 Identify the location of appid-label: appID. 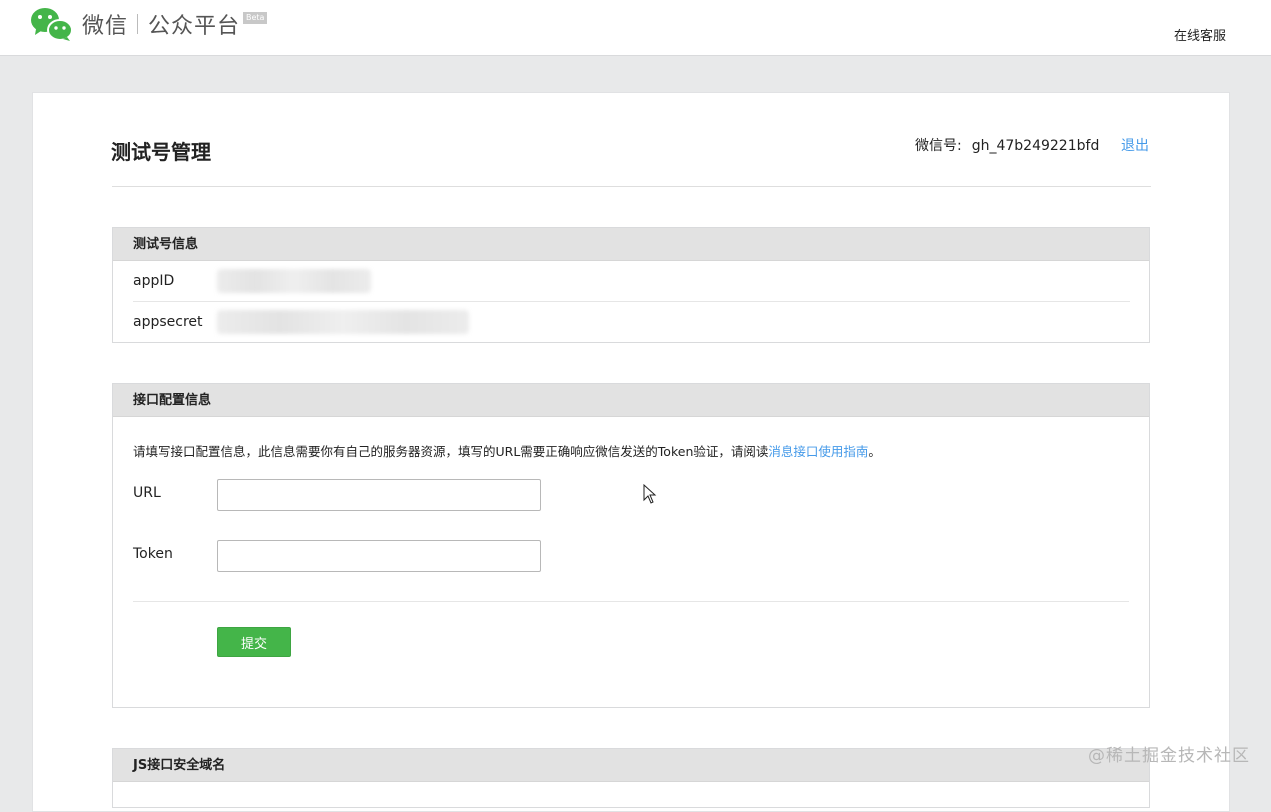
(154, 281).